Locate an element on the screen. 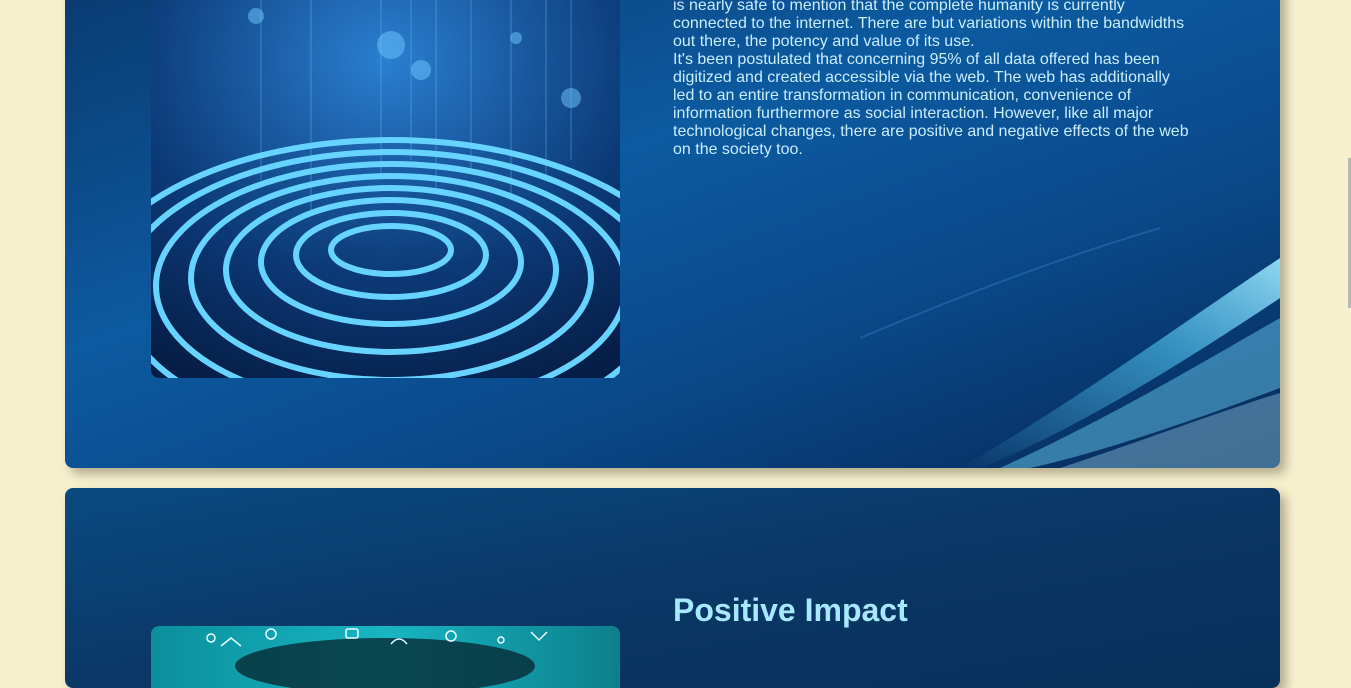  social-doodle-image is located at coordinates (385, 657).